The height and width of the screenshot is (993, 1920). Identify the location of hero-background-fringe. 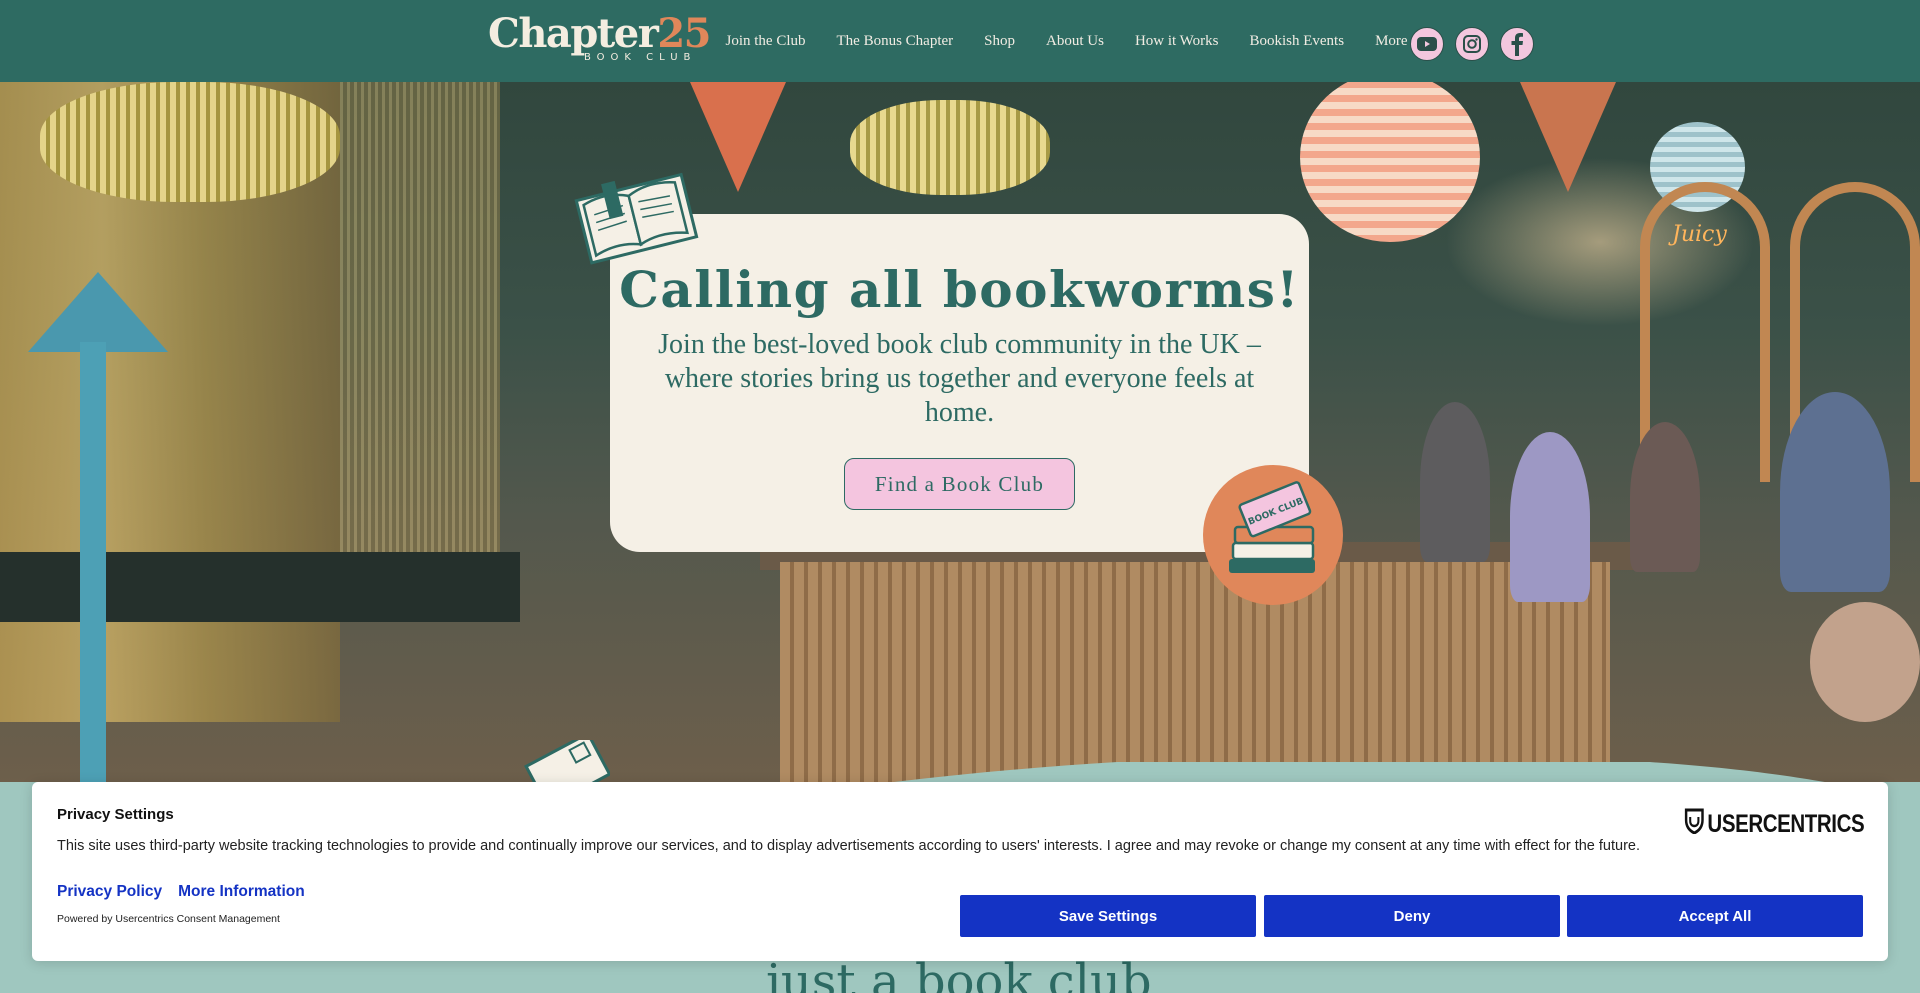
(420, 342).